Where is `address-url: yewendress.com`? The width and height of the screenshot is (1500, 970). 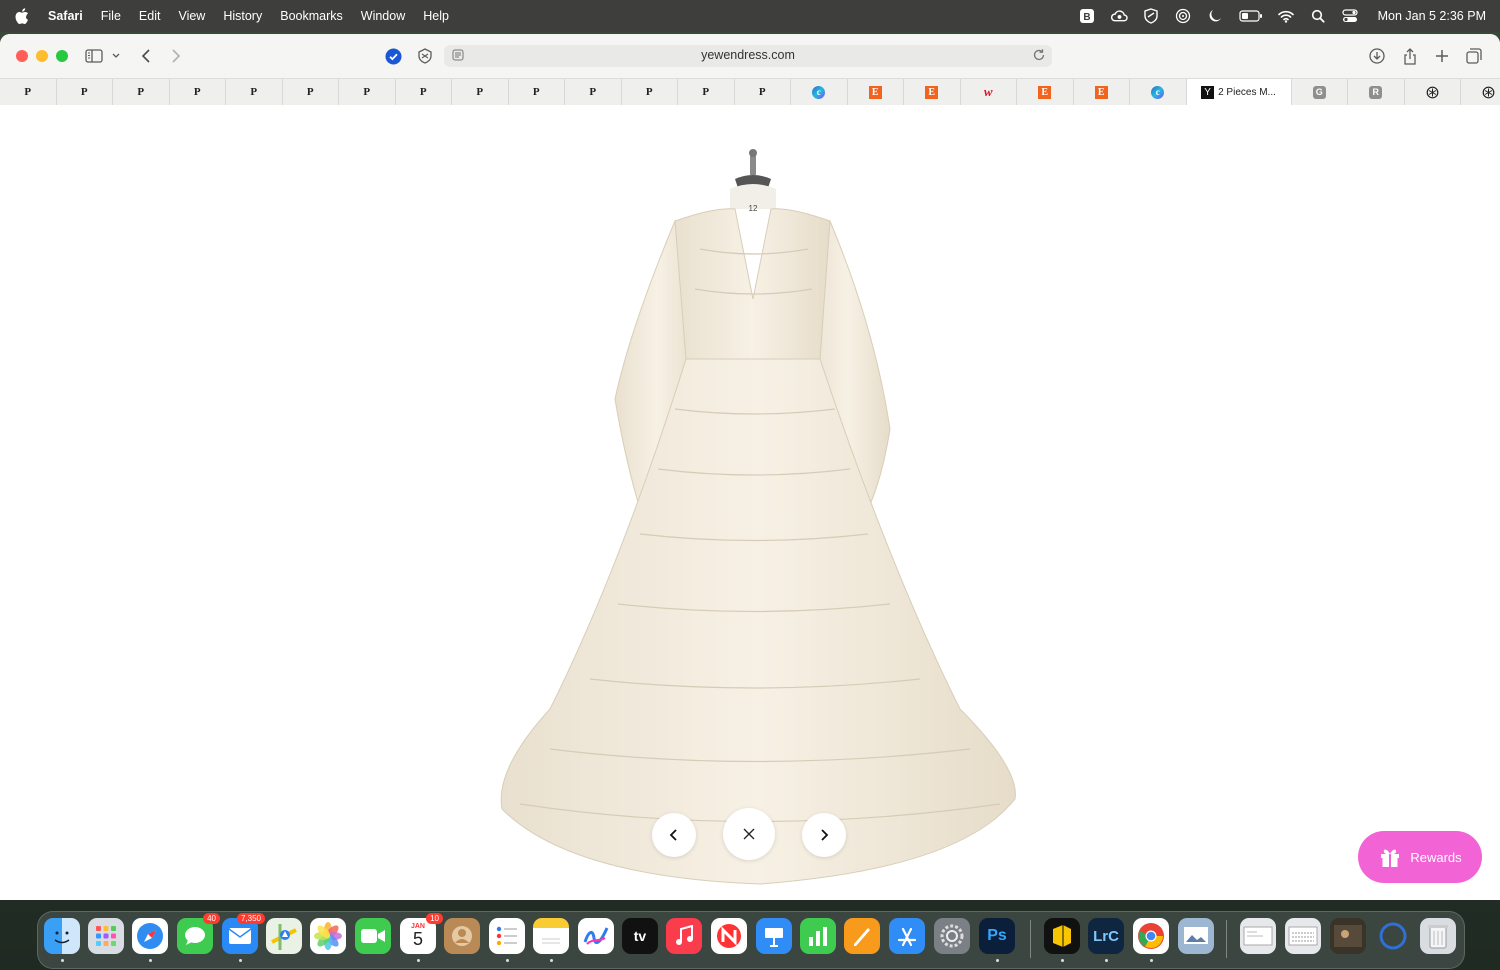 address-url: yewendress.com is located at coordinates (748, 55).